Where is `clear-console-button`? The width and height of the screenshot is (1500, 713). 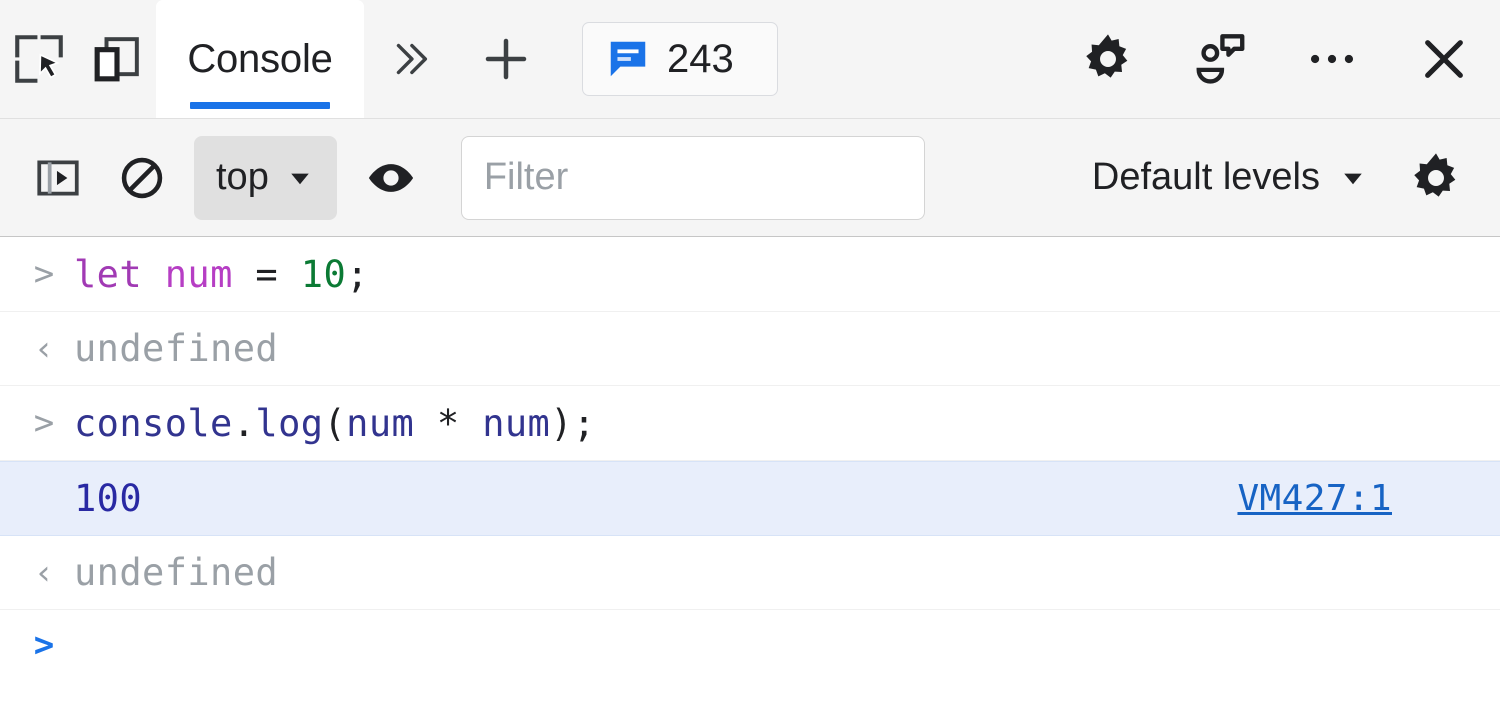 clear-console-button is located at coordinates (142, 178).